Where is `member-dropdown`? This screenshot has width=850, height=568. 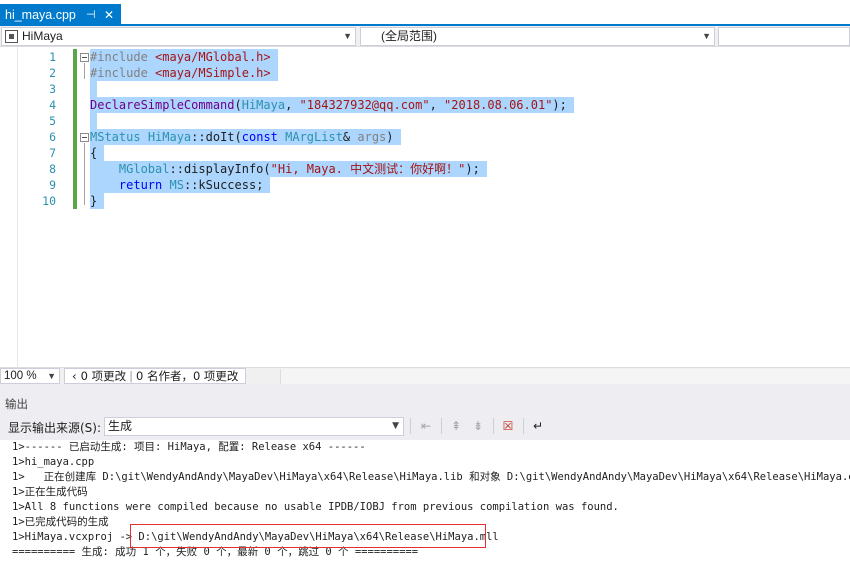 member-dropdown is located at coordinates (784, 36).